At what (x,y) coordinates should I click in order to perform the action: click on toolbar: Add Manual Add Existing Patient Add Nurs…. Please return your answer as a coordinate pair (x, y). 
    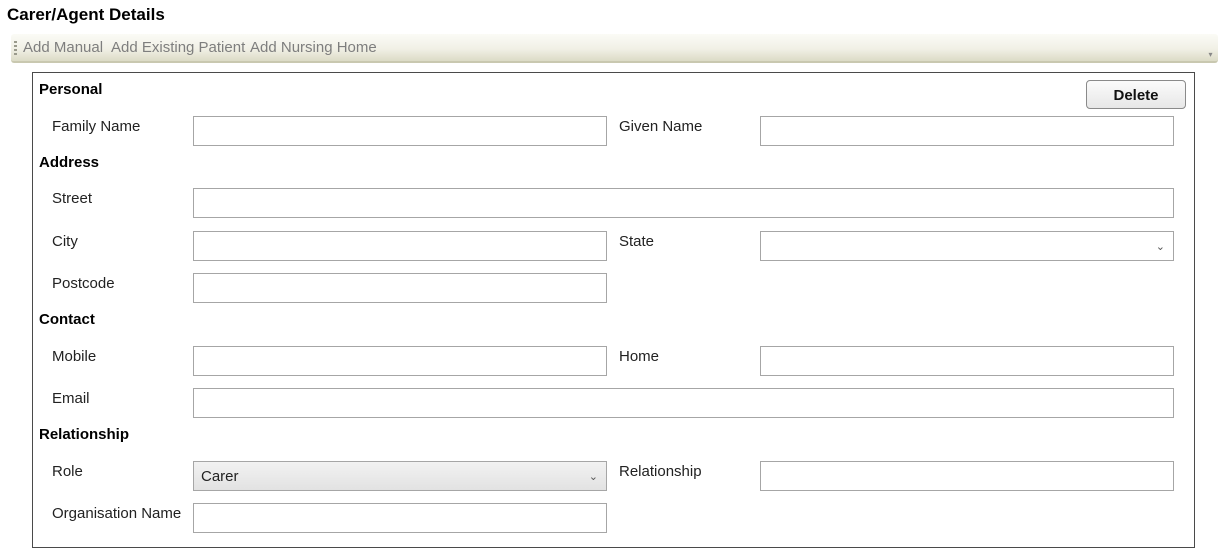
    Looking at the image, I should click on (614, 48).